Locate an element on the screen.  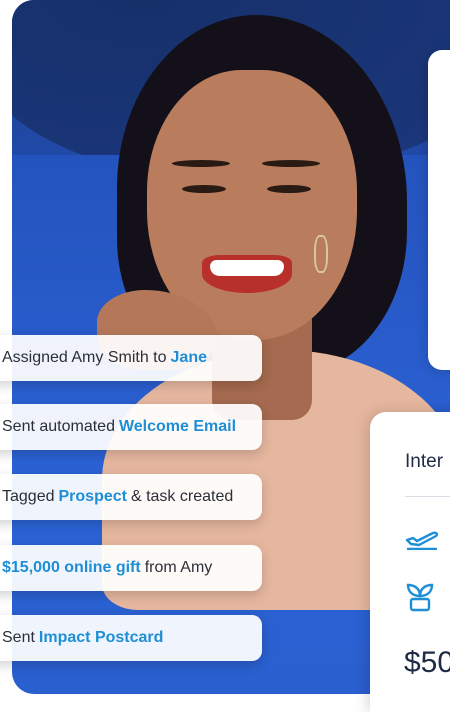
activity-text: Sent automated is located at coordinates (58, 426).